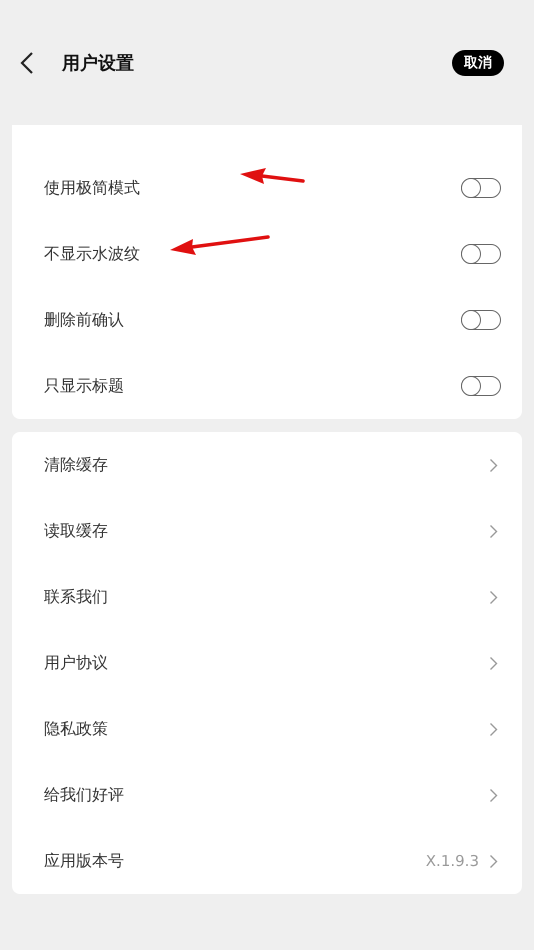  I want to click on menu-item: 读取缓存, so click(267, 531).